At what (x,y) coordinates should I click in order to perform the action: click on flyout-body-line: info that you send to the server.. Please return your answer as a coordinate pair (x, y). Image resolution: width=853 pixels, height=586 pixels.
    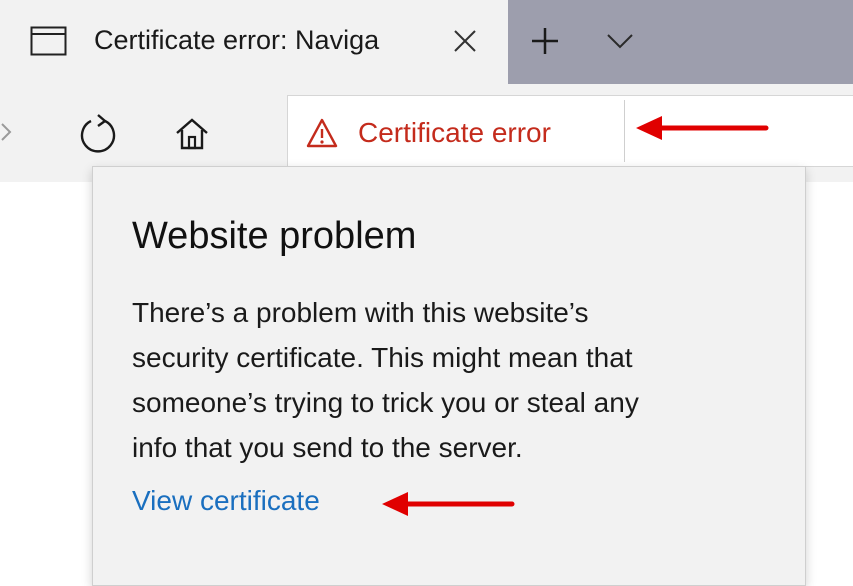
    Looking at the image, I should click on (327, 447).